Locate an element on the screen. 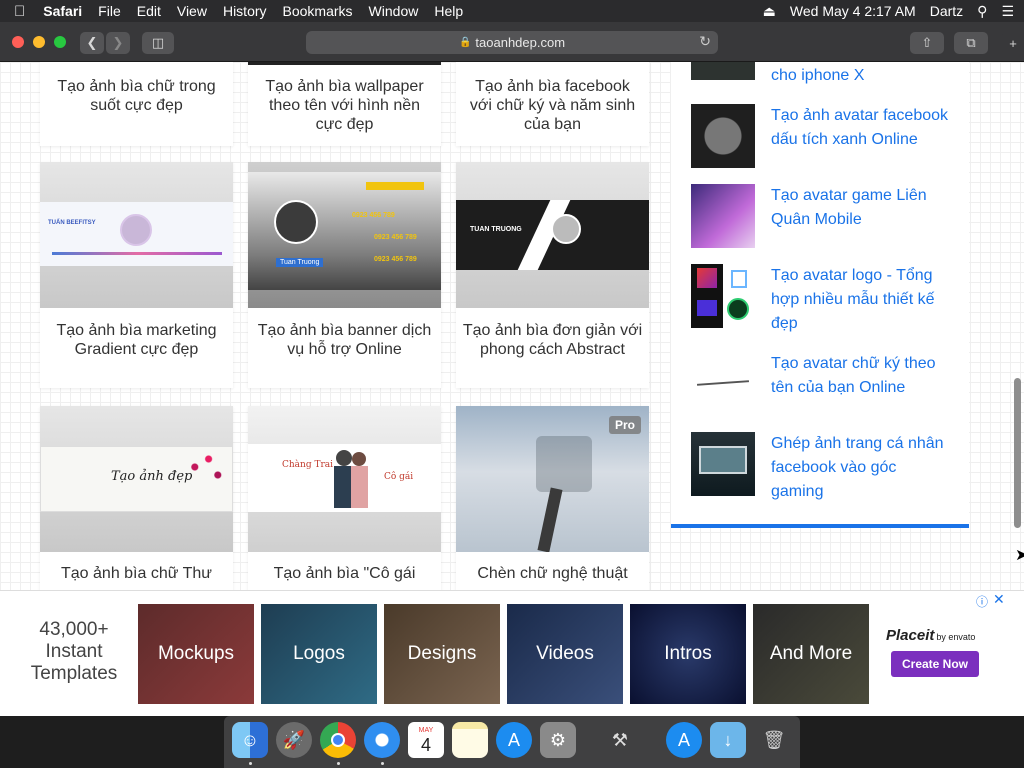 This screenshot has width=1024, height=768. menu-user: Dartz is located at coordinates (946, 11).